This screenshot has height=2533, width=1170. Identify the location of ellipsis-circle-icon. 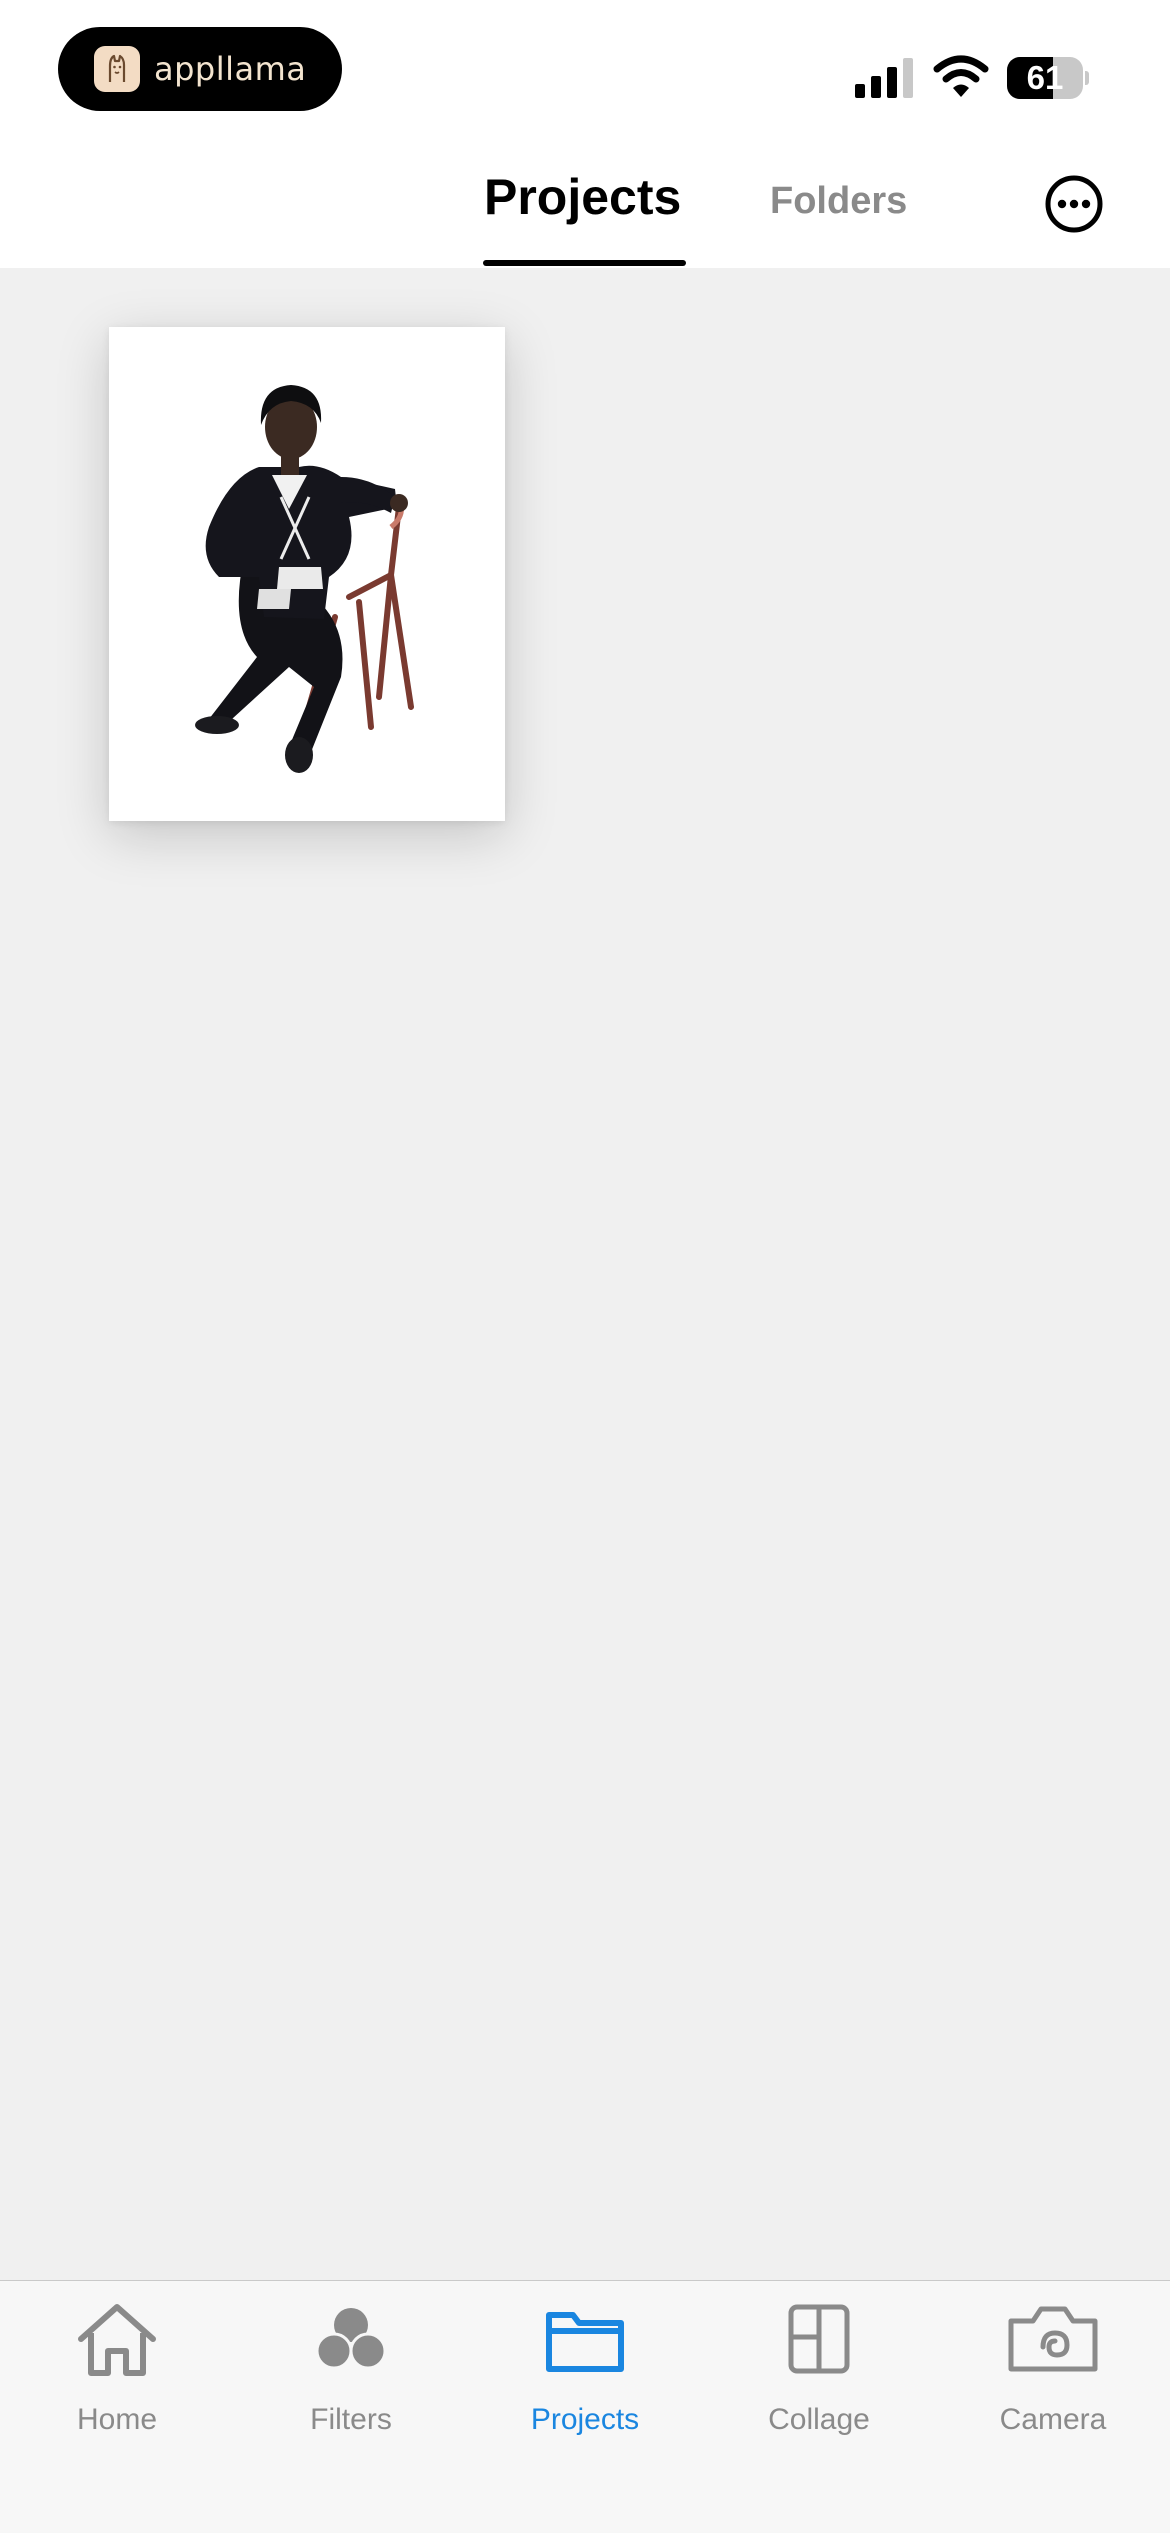
(1074, 204).